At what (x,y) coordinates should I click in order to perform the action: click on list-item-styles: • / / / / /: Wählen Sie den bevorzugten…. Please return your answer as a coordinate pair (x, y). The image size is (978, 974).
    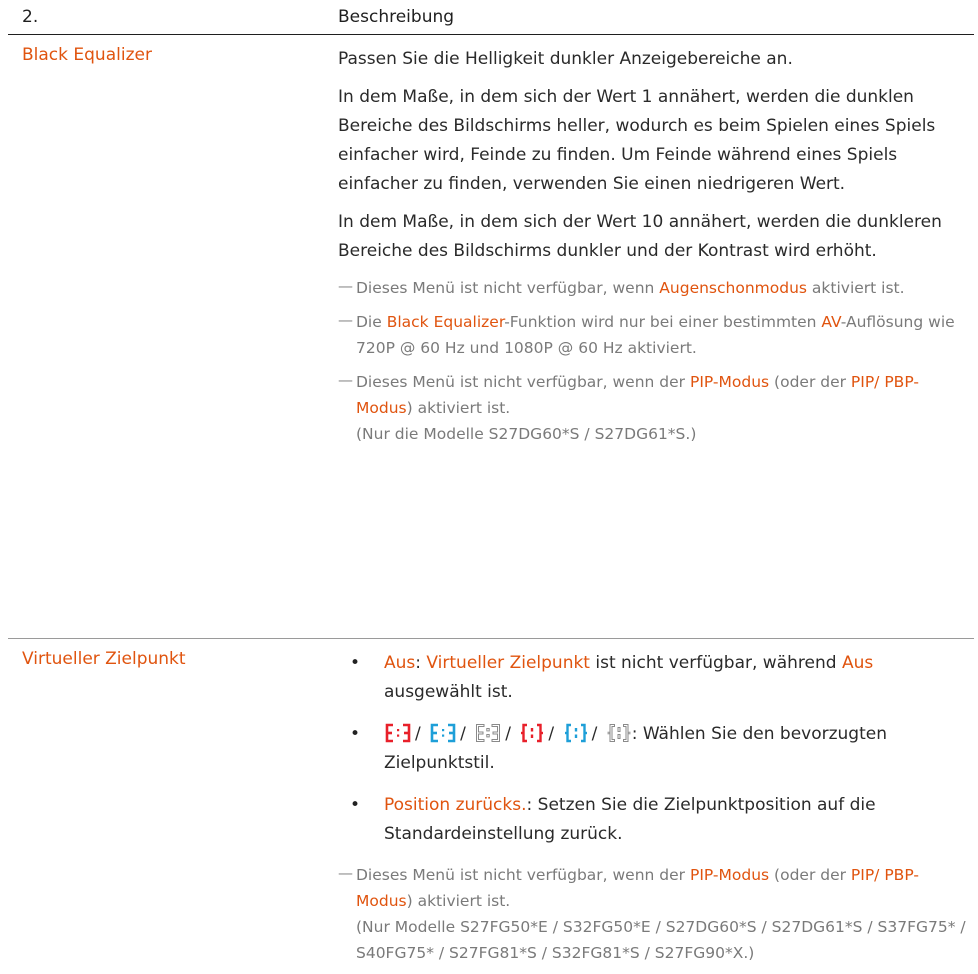
    Looking at the image, I should click on (652, 749).